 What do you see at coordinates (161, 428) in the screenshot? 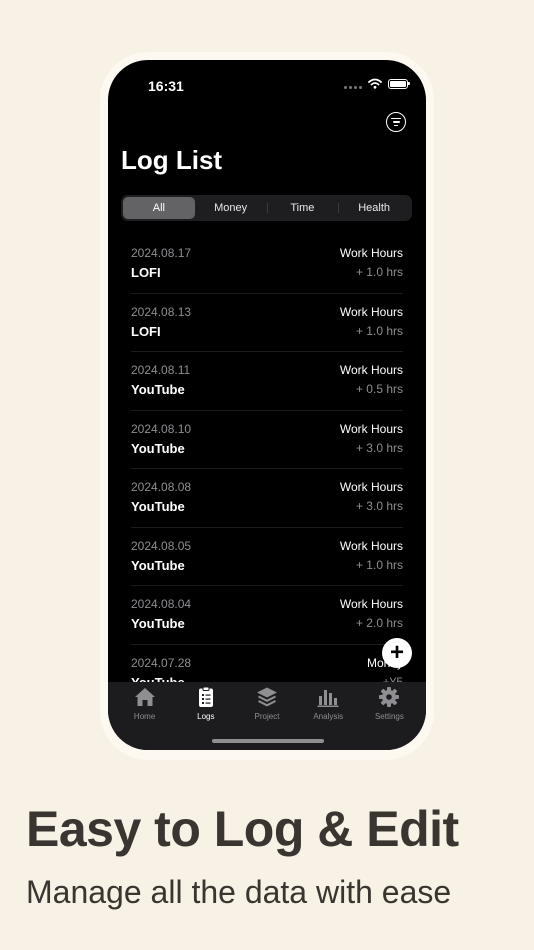
I see `log-date: 2024.08.10` at bounding box center [161, 428].